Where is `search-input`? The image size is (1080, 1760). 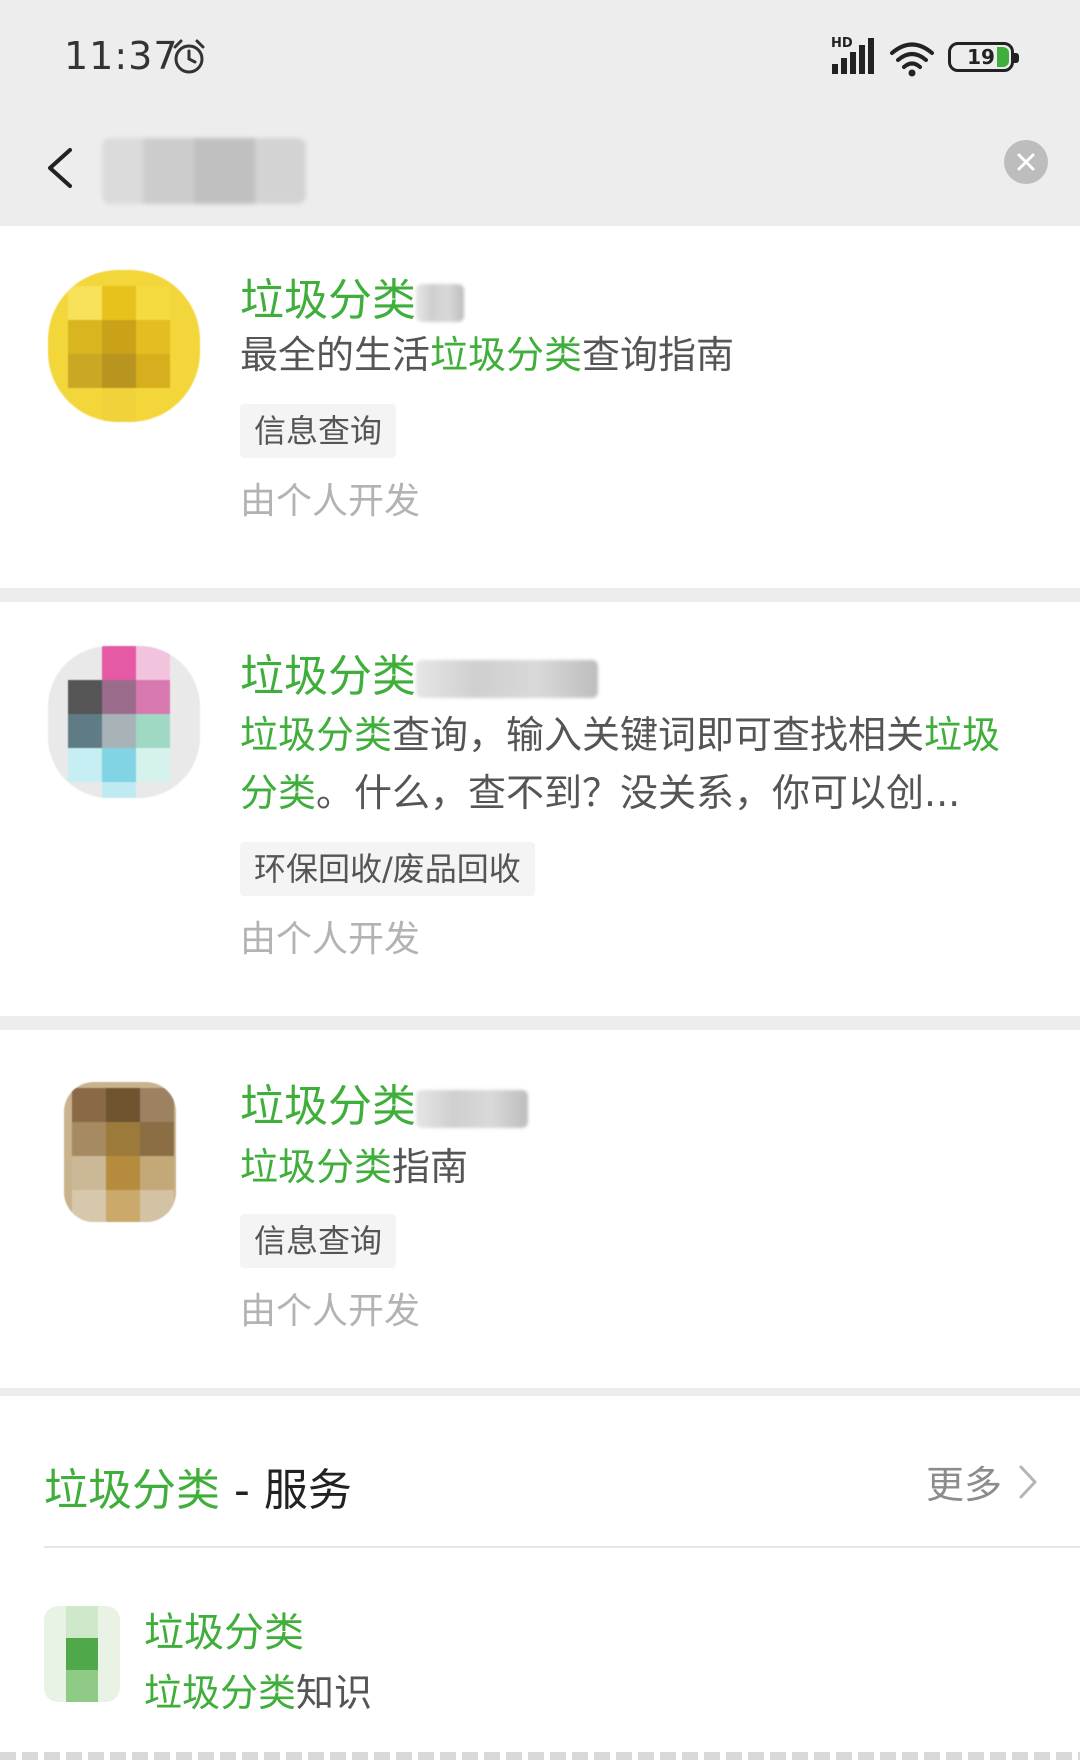 search-input is located at coordinates (204, 171).